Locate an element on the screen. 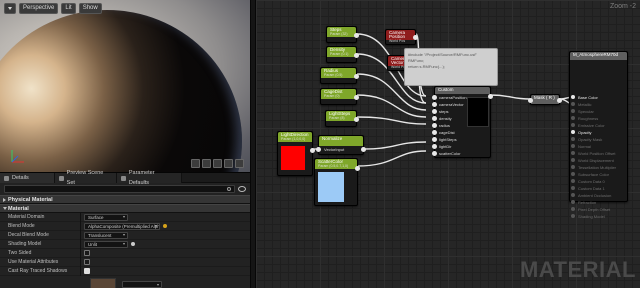 This screenshot has height=288, width=640. texture-property-row is located at coordinates (125, 282).